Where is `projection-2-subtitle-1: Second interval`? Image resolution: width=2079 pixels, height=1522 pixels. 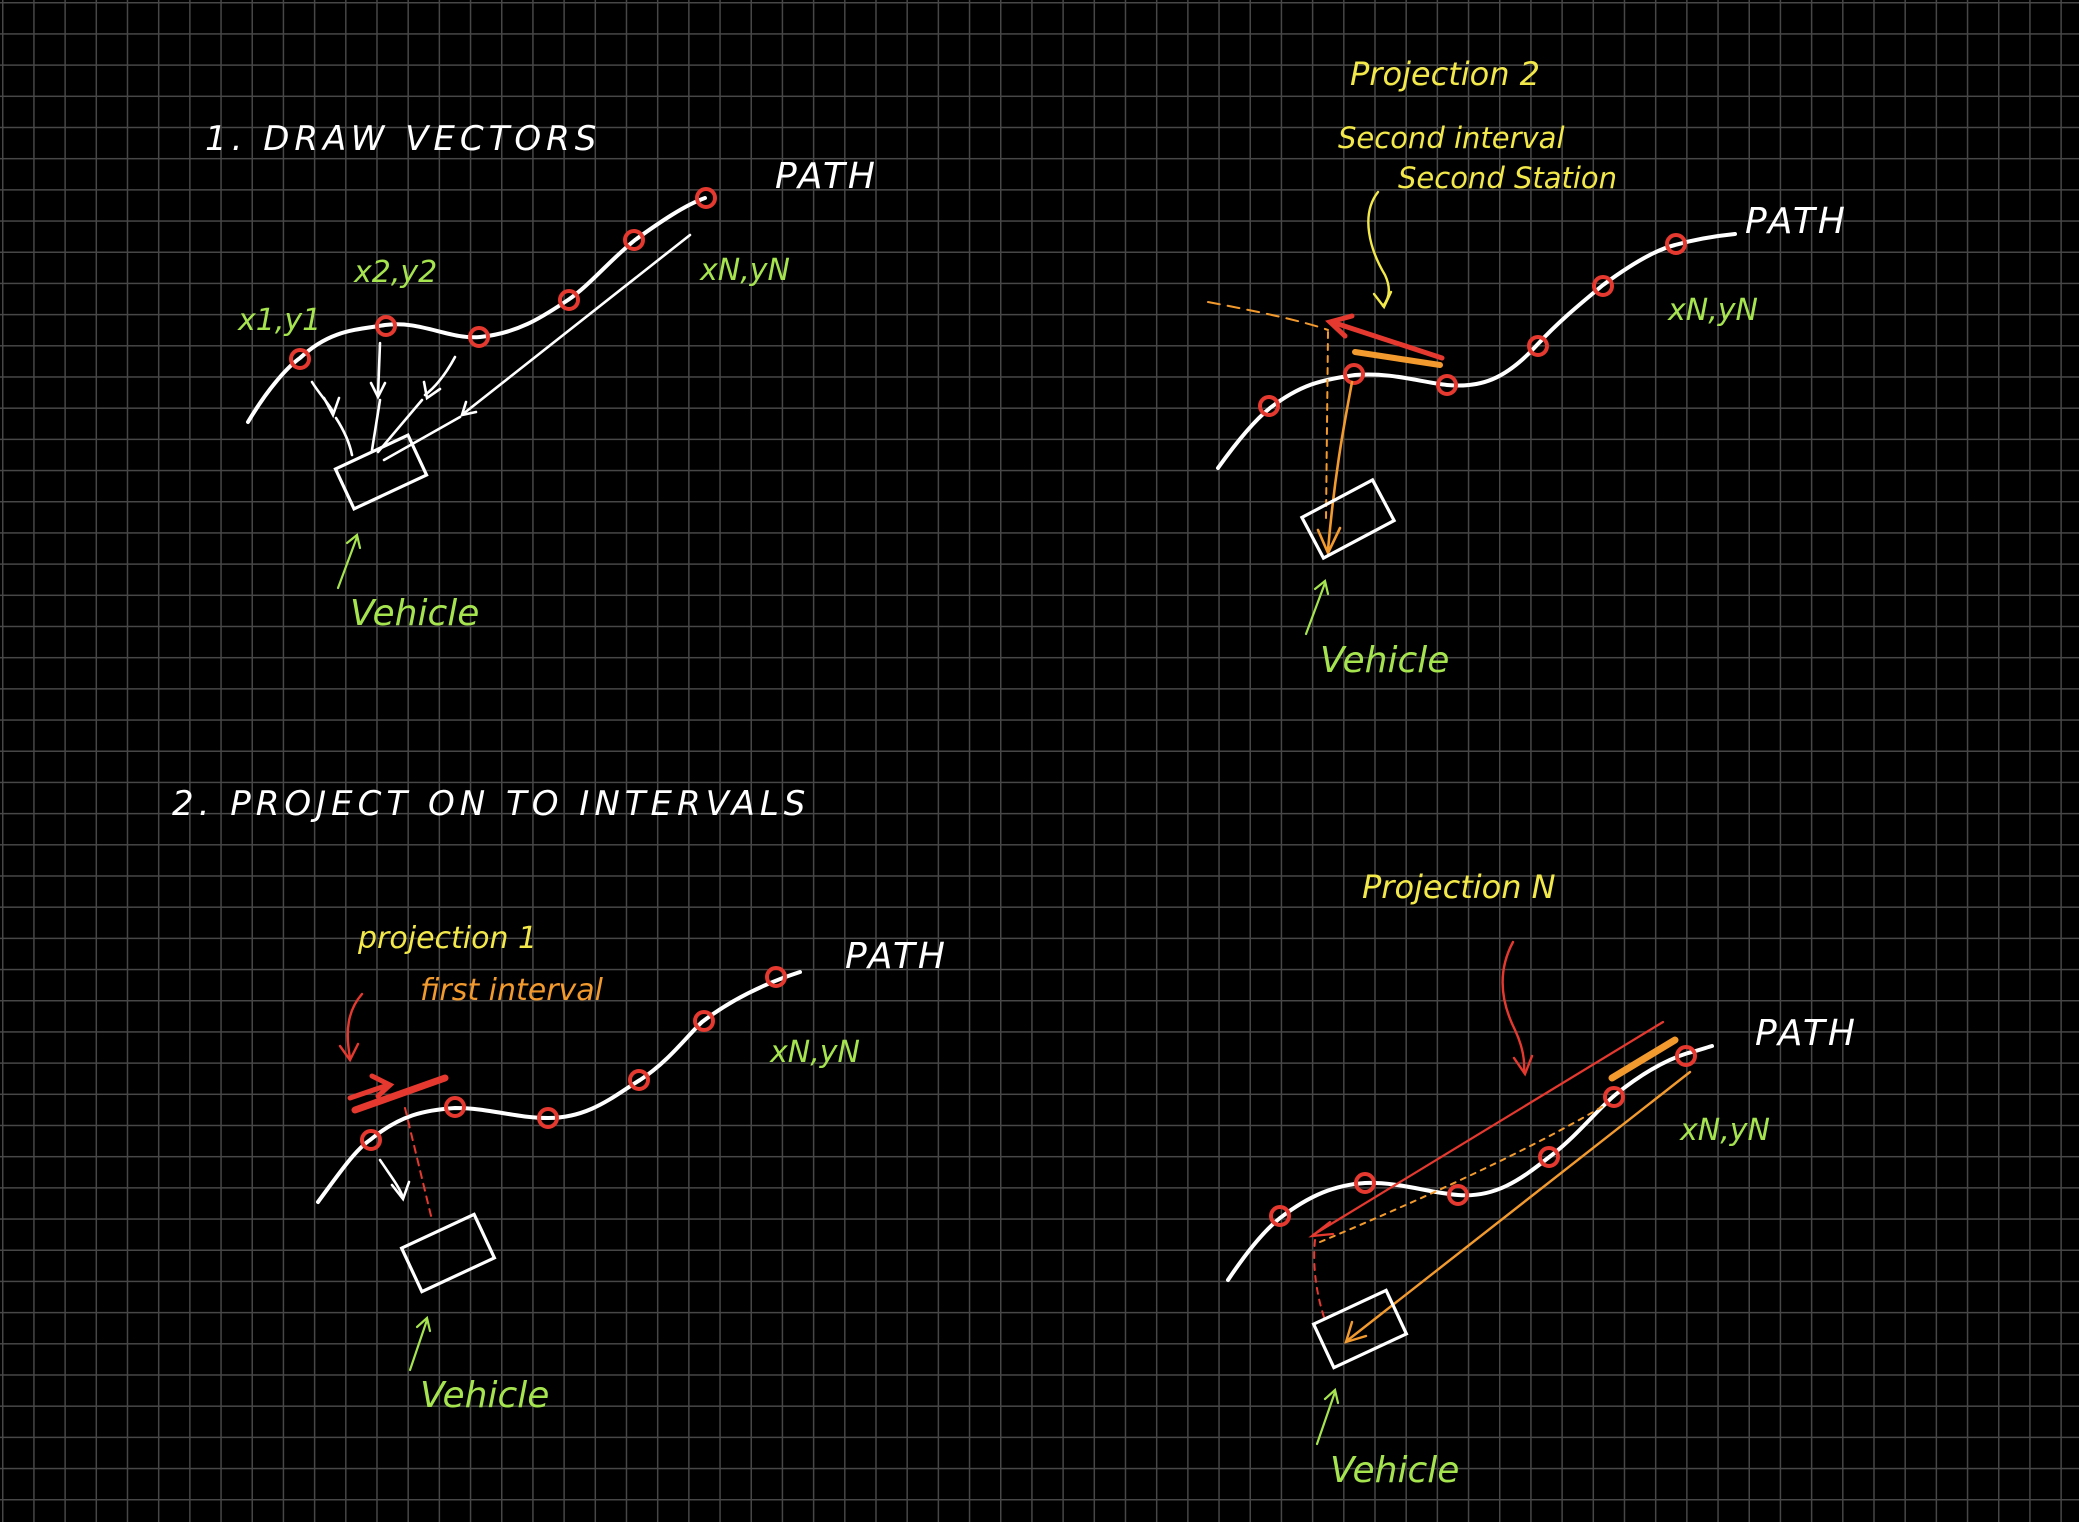 projection-2-subtitle-1: Second interval is located at coordinates (1451, 138).